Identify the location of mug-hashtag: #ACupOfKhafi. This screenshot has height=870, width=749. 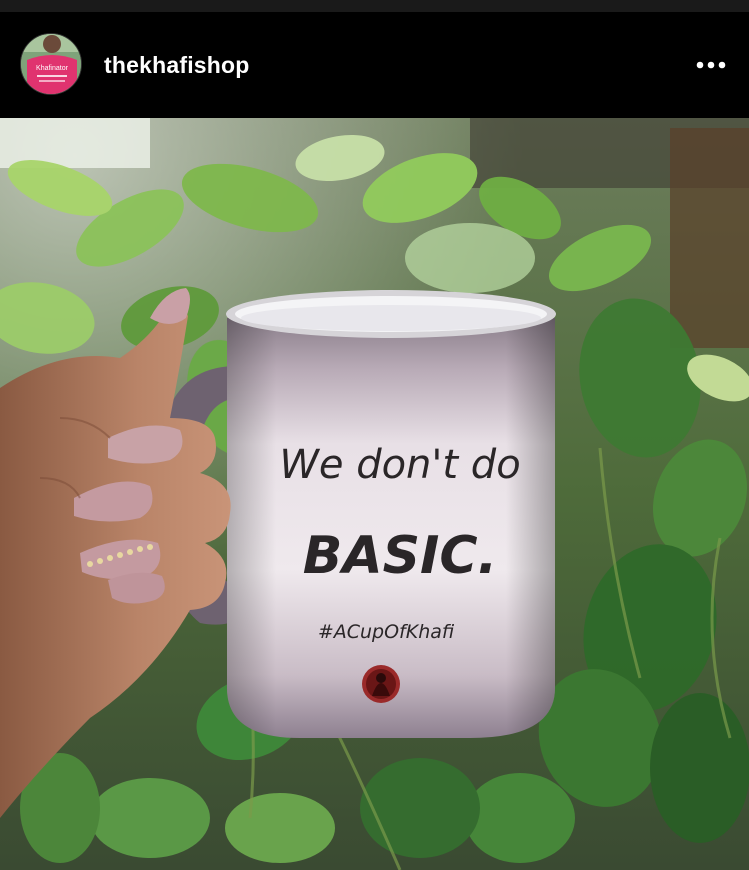
(386, 632).